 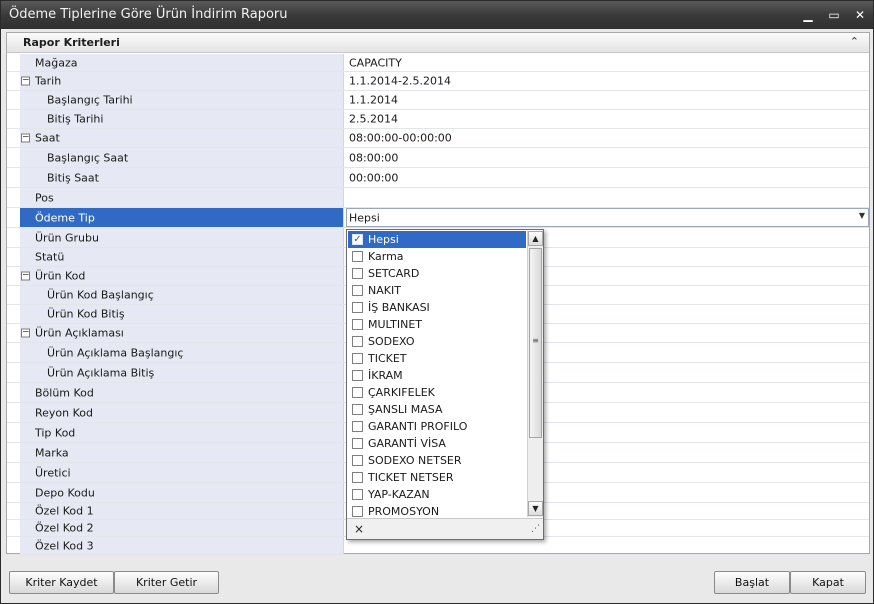 I want to click on payment-type-option: İKRAM, so click(x=437, y=375).